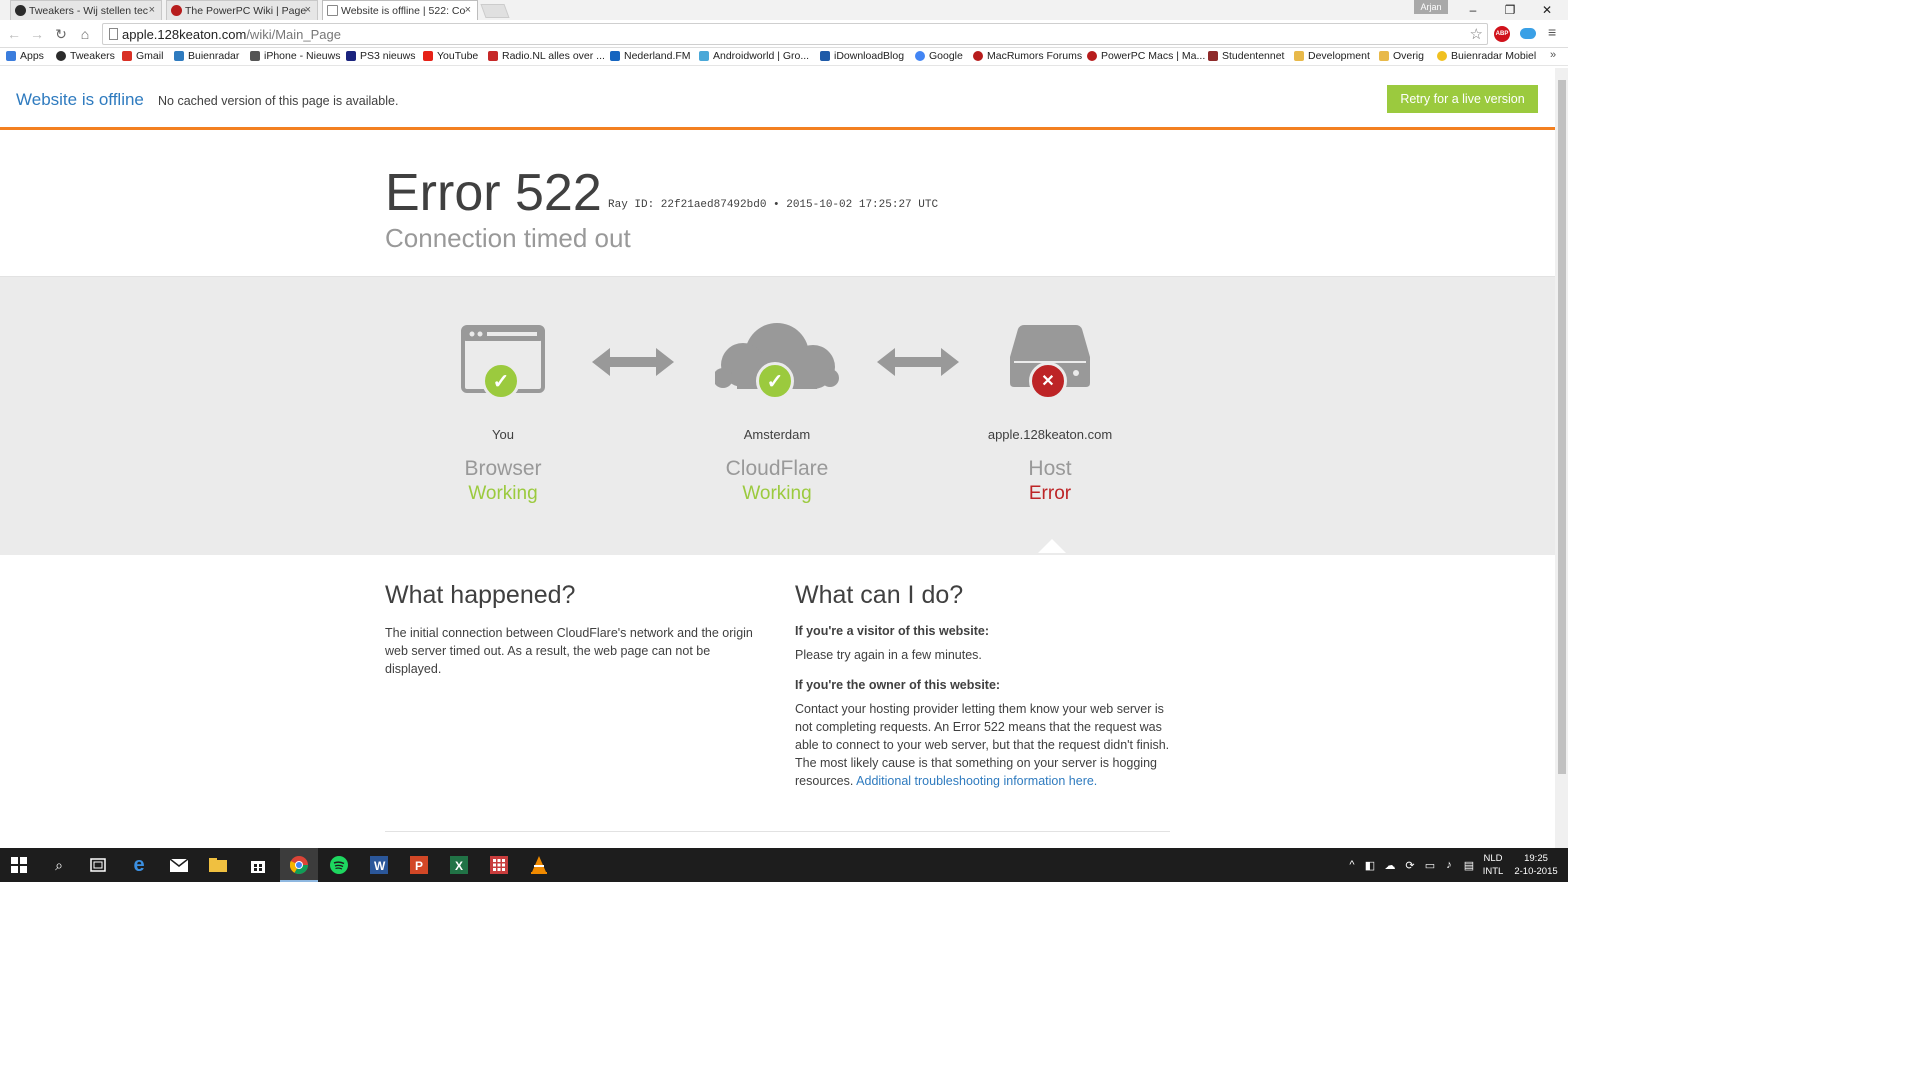 The height and width of the screenshot is (1080, 1920). Describe the element at coordinates (1469, 865) in the screenshot. I see `action-center-icon: ▤` at that location.